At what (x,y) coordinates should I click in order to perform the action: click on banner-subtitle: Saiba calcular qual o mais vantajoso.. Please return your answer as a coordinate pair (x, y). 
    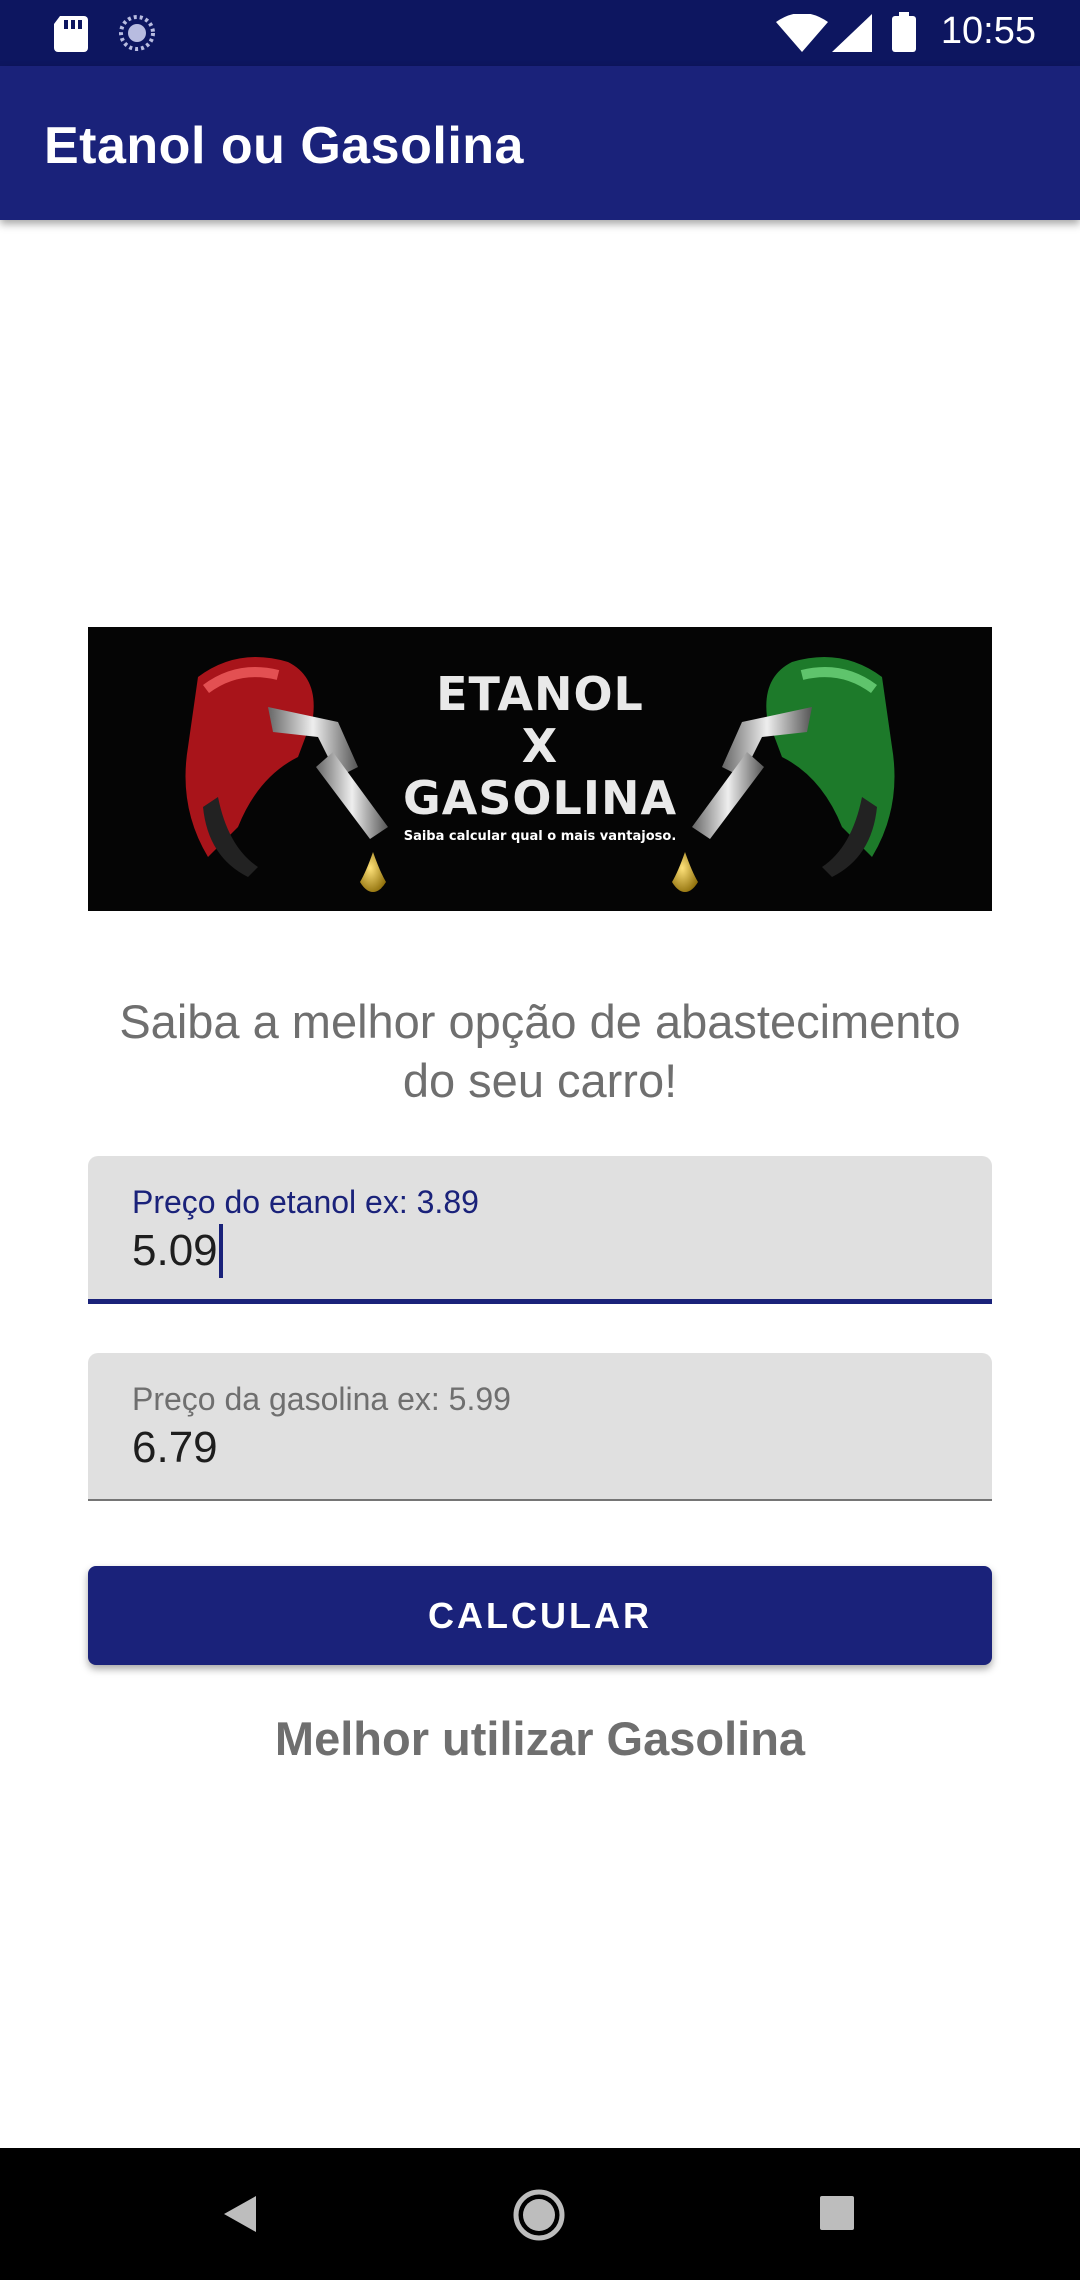
    Looking at the image, I should click on (540, 836).